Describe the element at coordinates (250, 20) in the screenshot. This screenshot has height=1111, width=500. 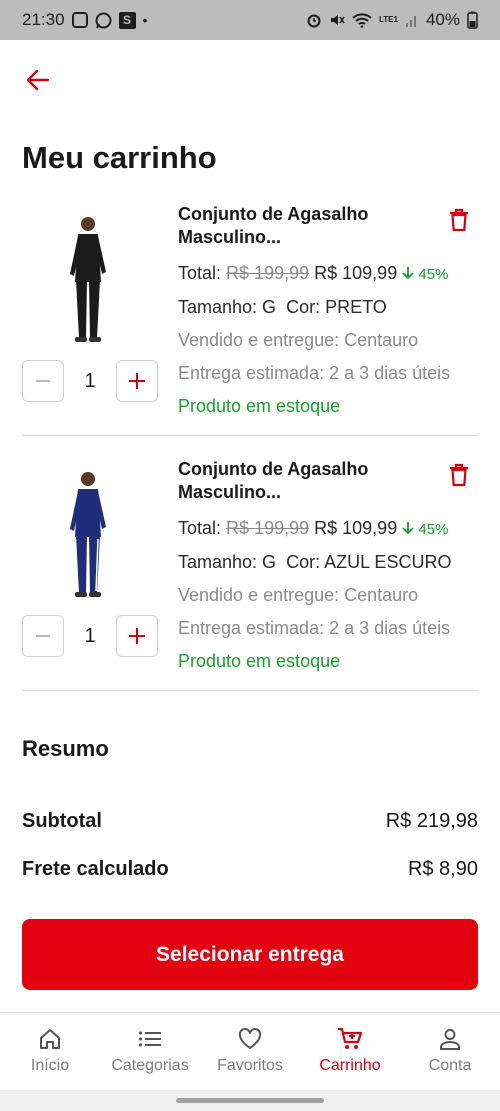
I see `status-bar: 21:30 S • LTE1 40%` at that location.